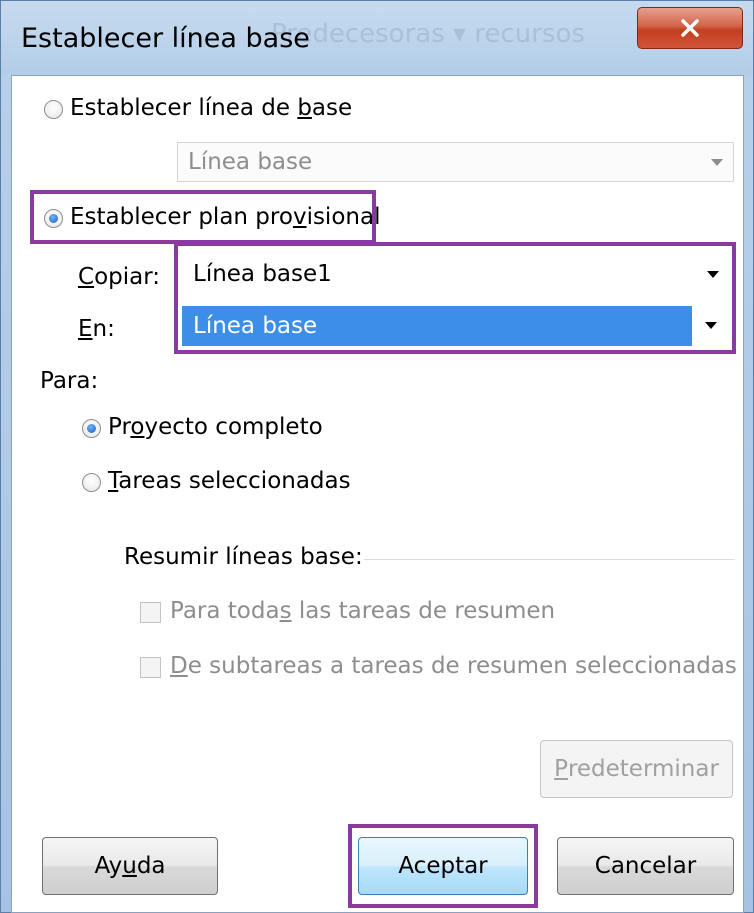  I want to click on entire-project-radio, so click(91, 428).